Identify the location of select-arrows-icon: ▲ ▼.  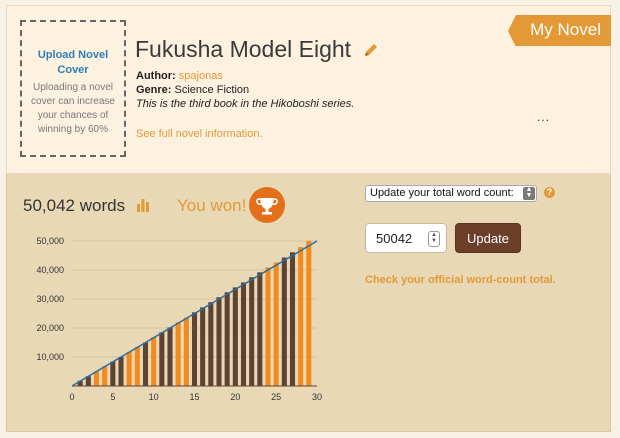
(529, 193).